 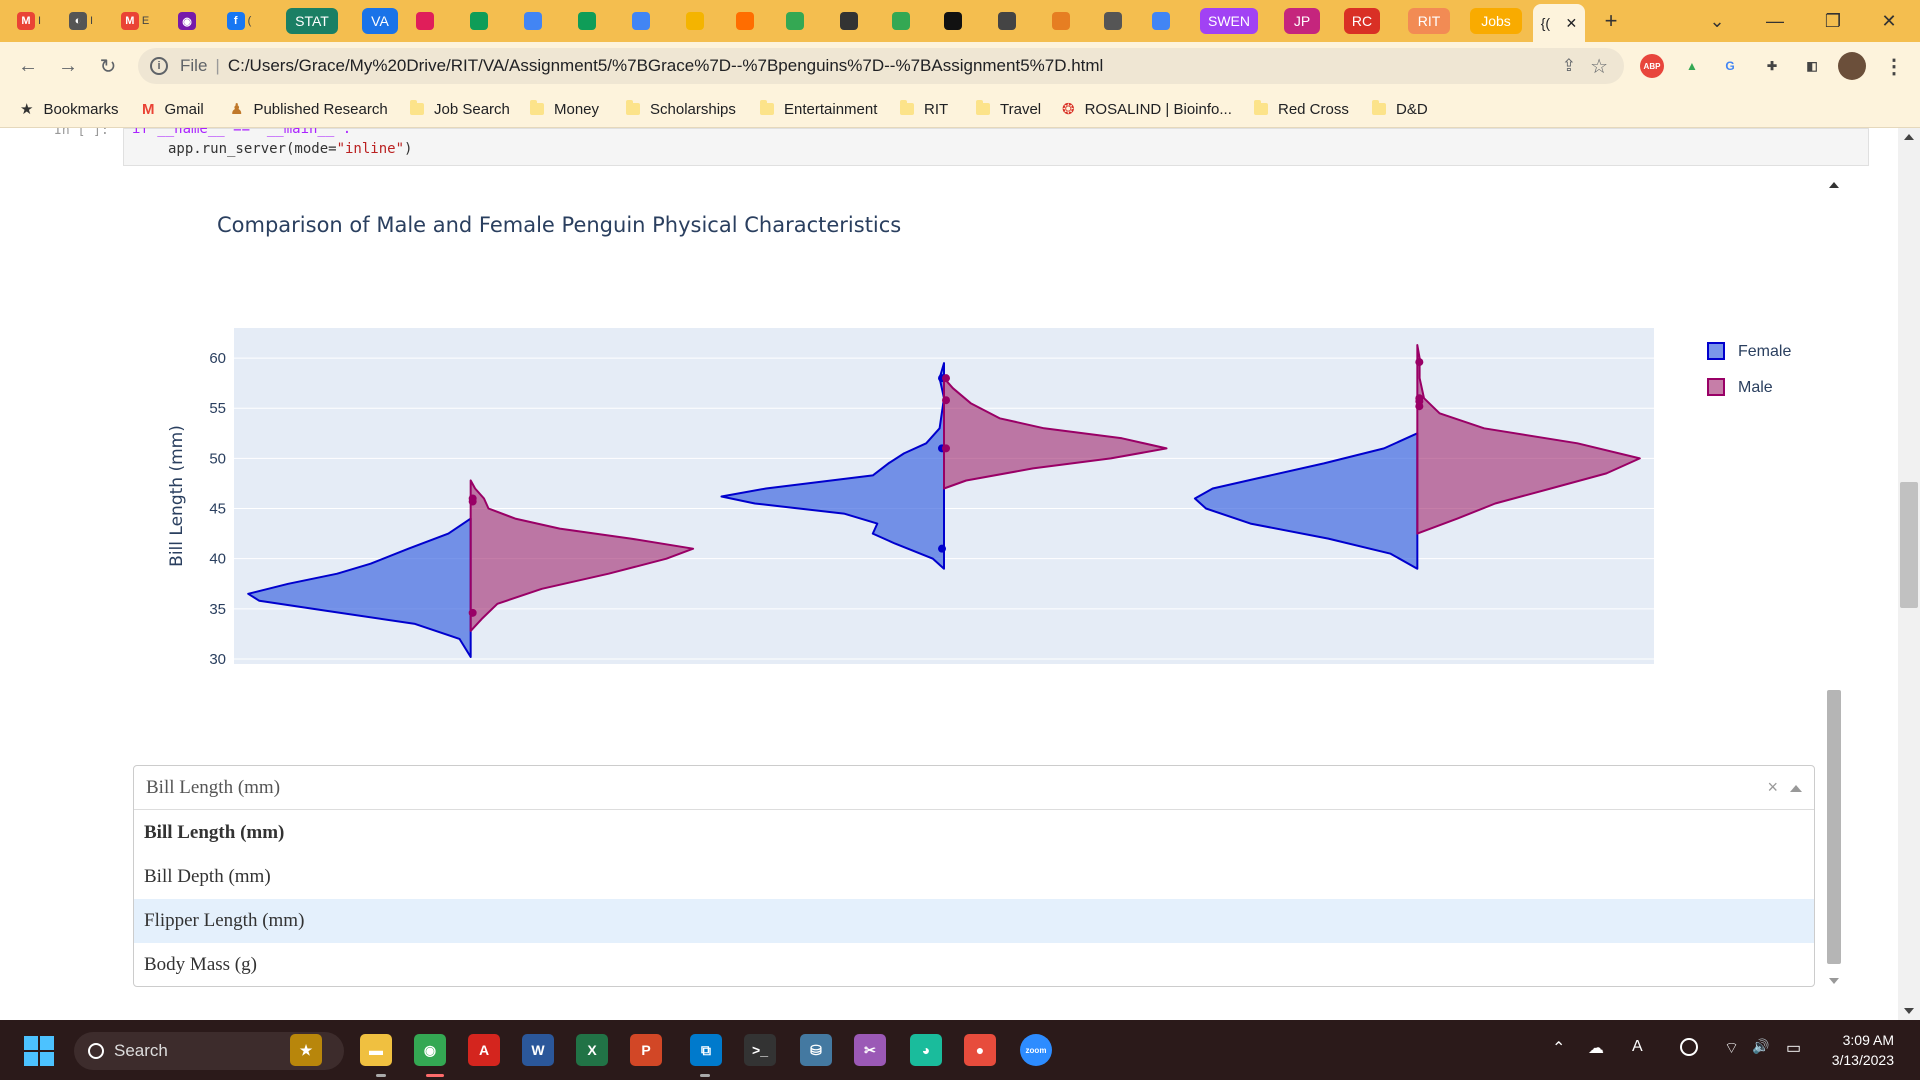 I want to click on output-scrollbar, so click(x=1834, y=583).